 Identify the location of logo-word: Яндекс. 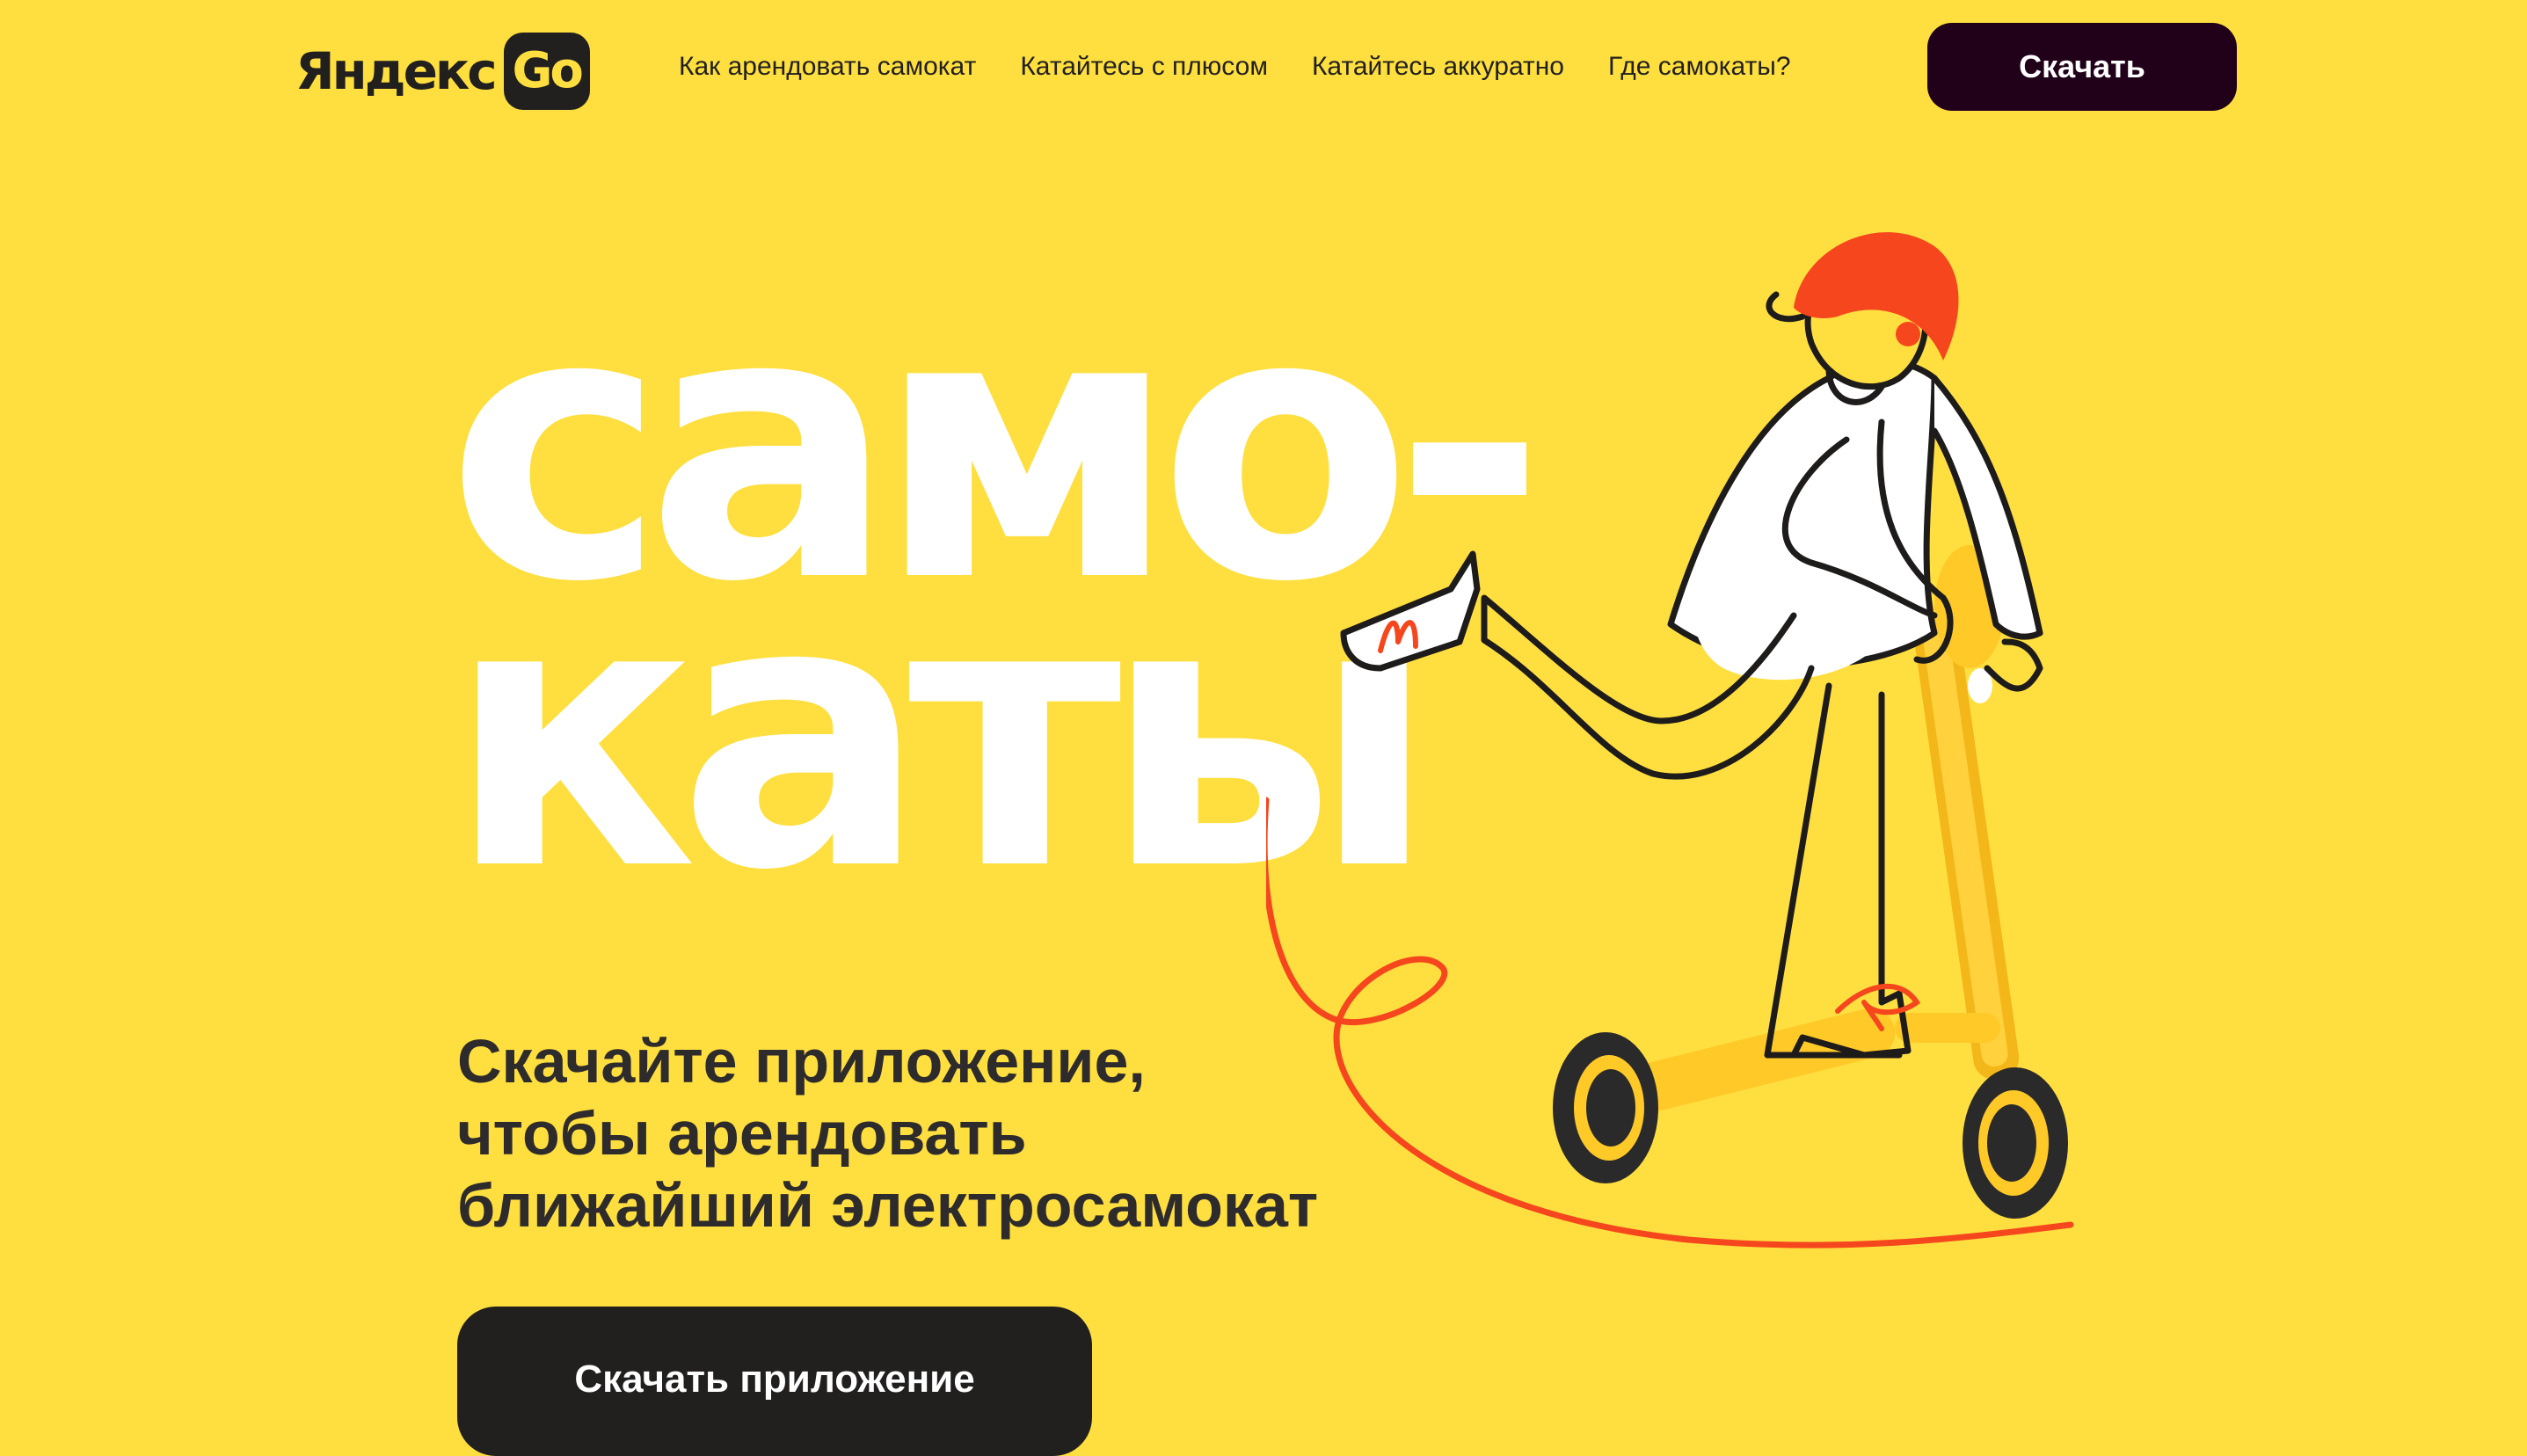
(396, 71).